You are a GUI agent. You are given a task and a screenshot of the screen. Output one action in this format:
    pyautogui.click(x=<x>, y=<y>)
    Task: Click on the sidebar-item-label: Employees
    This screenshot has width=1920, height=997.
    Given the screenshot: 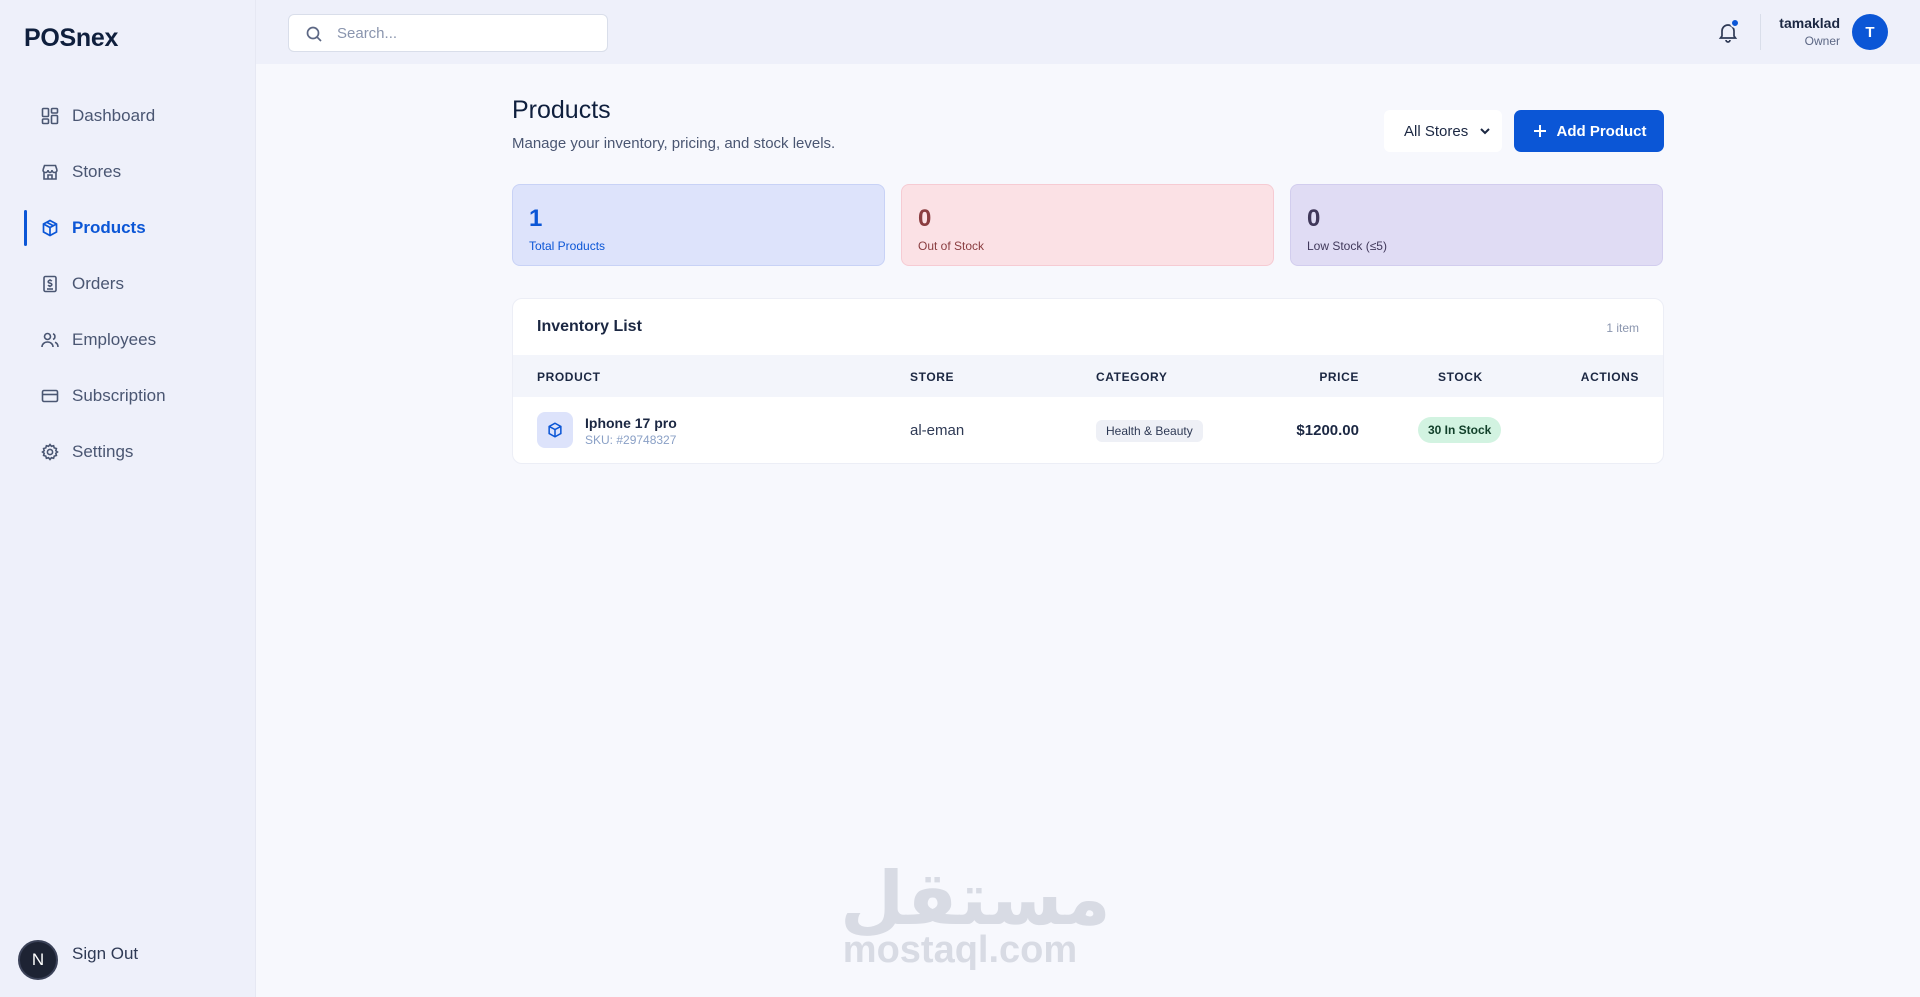 What is the action you would take?
    pyautogui.click(x=114, y=339)
    